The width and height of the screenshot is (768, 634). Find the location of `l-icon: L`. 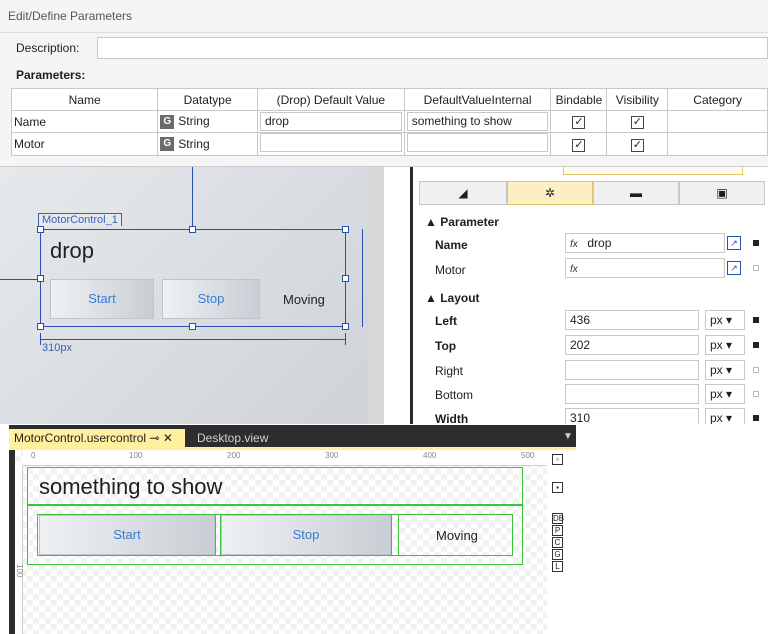

l-icon: L is located at coordinates (557, 566).